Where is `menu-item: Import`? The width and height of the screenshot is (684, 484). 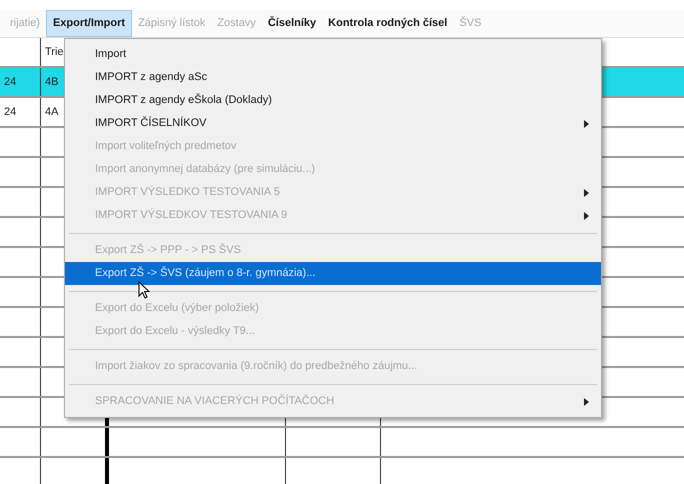 menu-item: Import is located at coordinates (333, 54).